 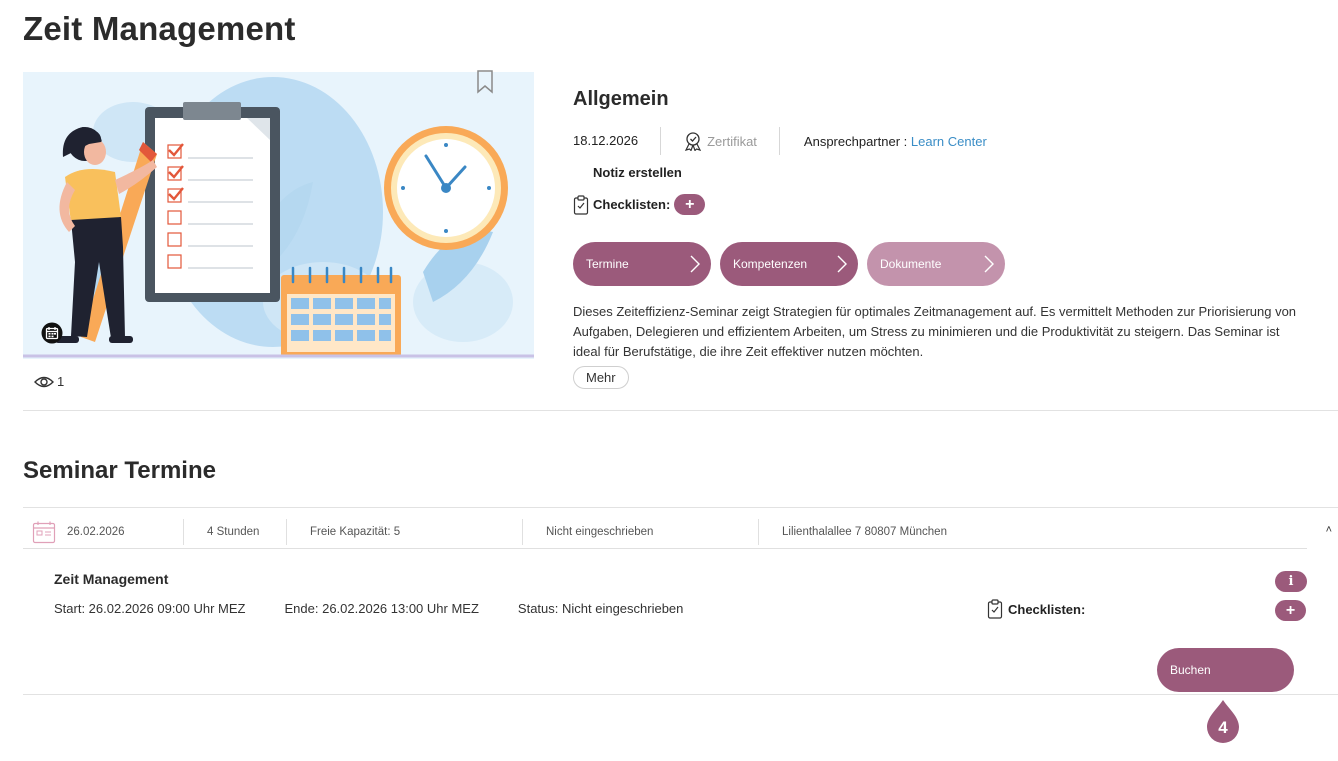 What do you see at coordinates (150, 608) in the screenshot?
I see `termin-start: Start: 26.02.2026 09:00 Uhr MEZ` at bounding box center [150, 608].